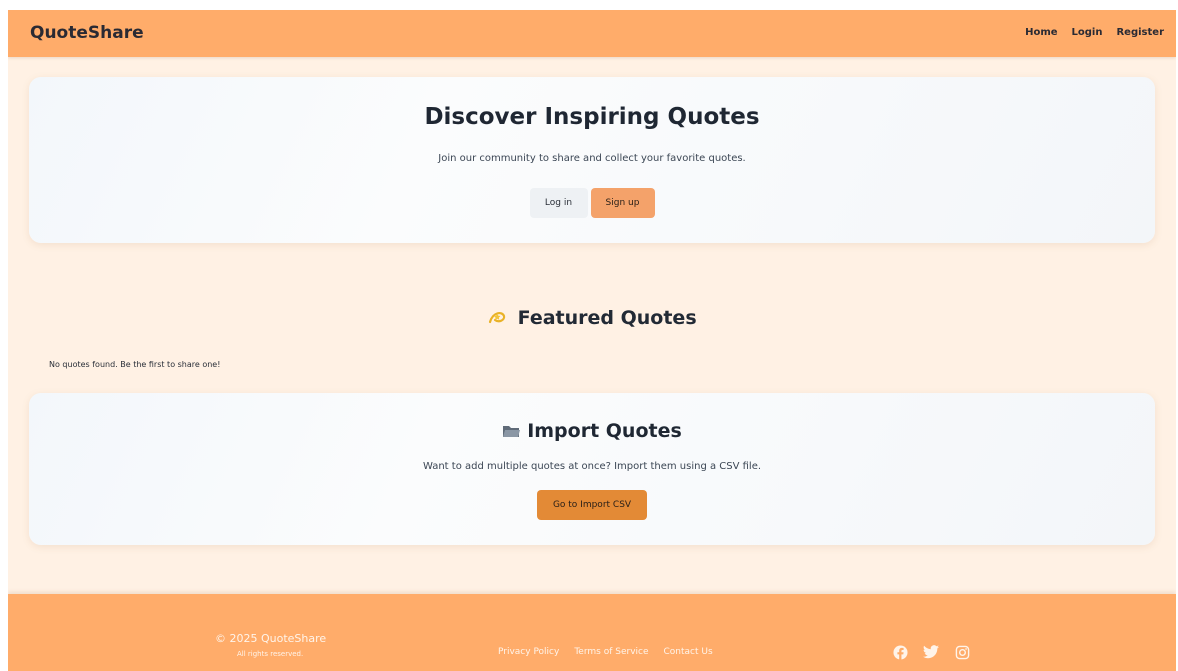  Describe the element at coordinates (528, 652) in the screenshot. I see `privacy-policy-link: Privacy Policy` at that location.